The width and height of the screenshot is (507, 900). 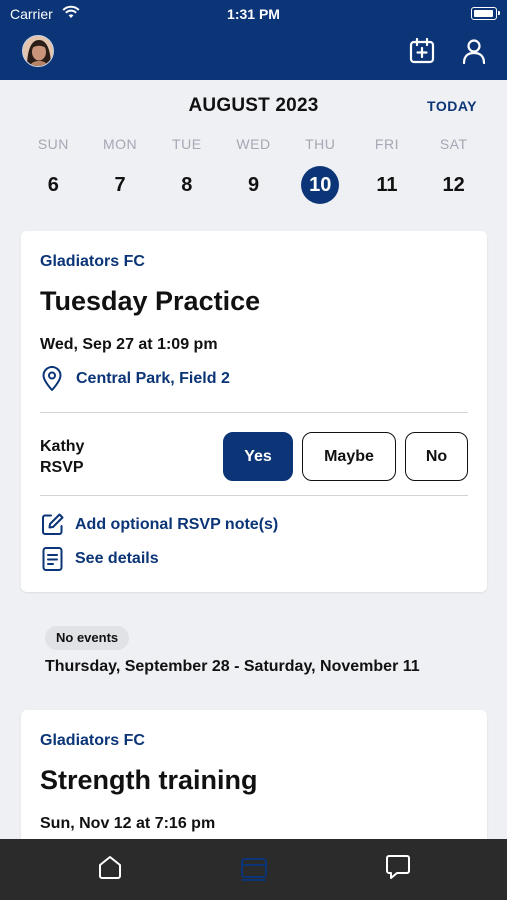 I want to click on home-icon, so click(x=110, y=867).